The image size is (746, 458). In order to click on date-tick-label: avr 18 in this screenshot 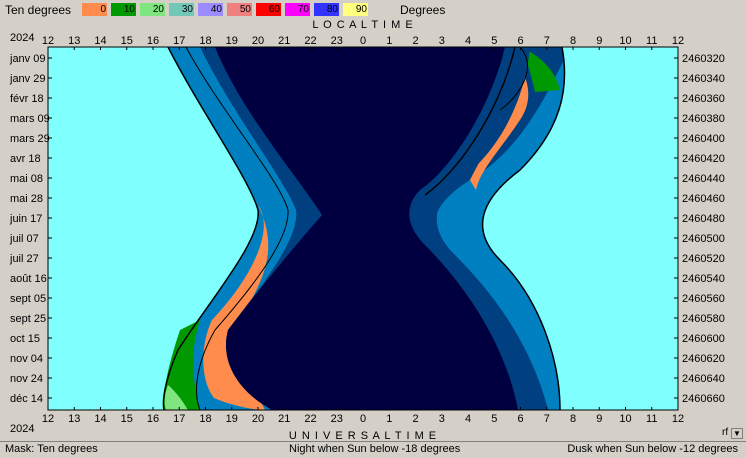, I will do `click(25, 159)`.